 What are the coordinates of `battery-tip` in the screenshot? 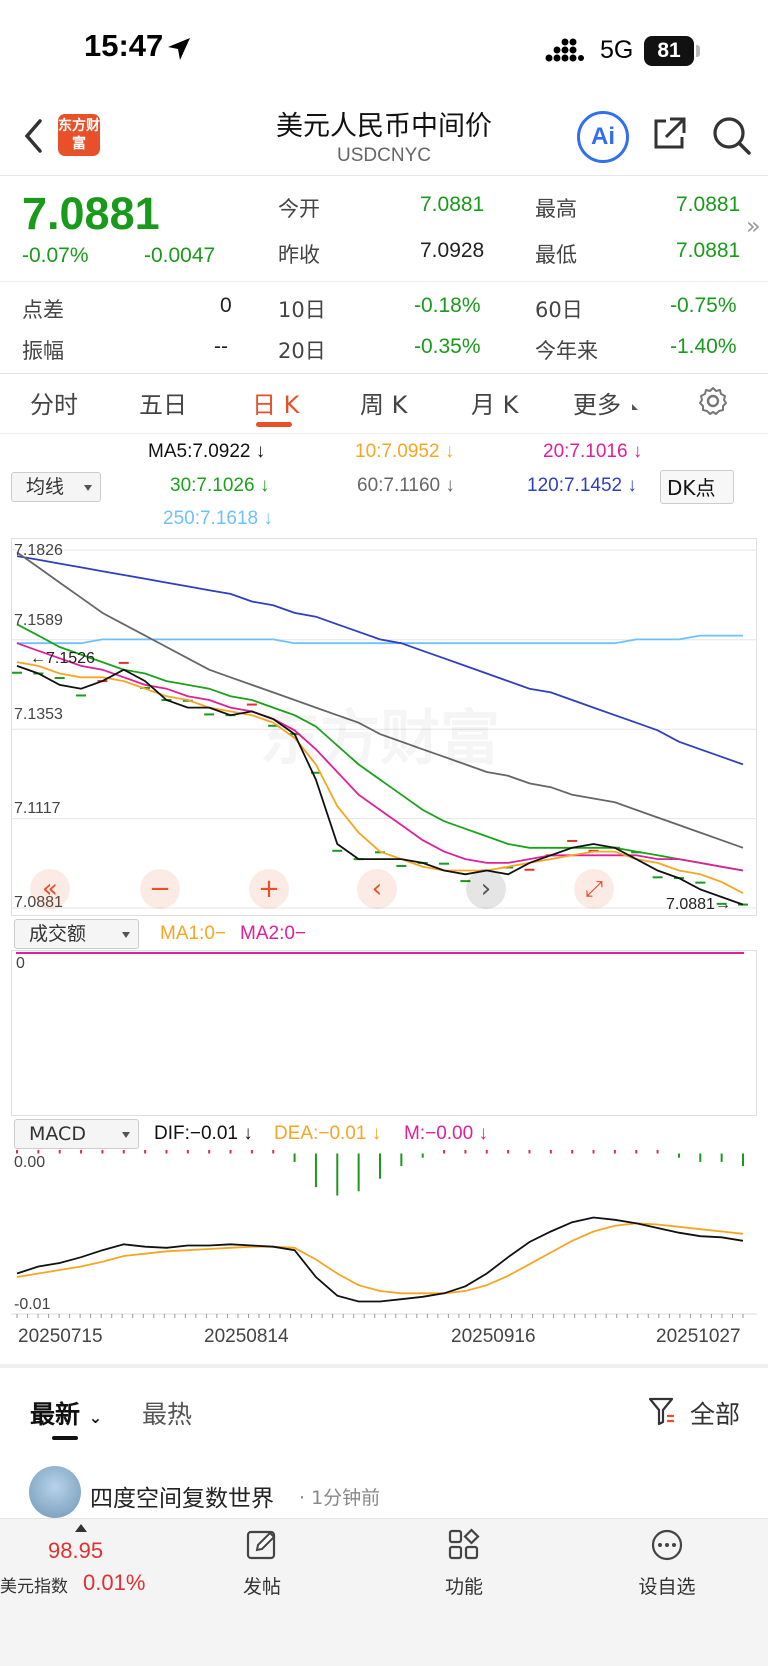 It's located at (698, 51).